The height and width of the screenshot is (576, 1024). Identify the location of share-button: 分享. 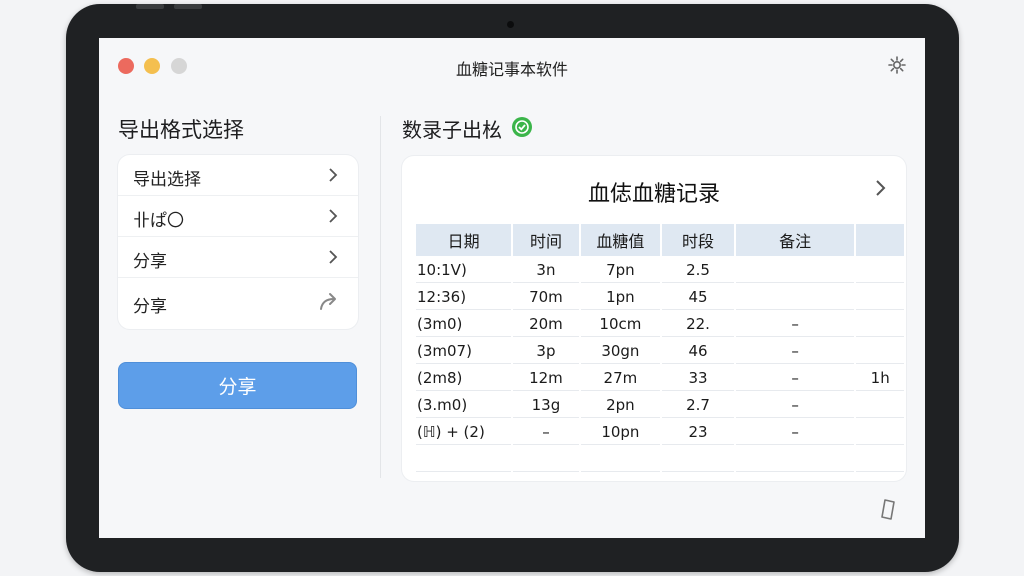
(237, 385).